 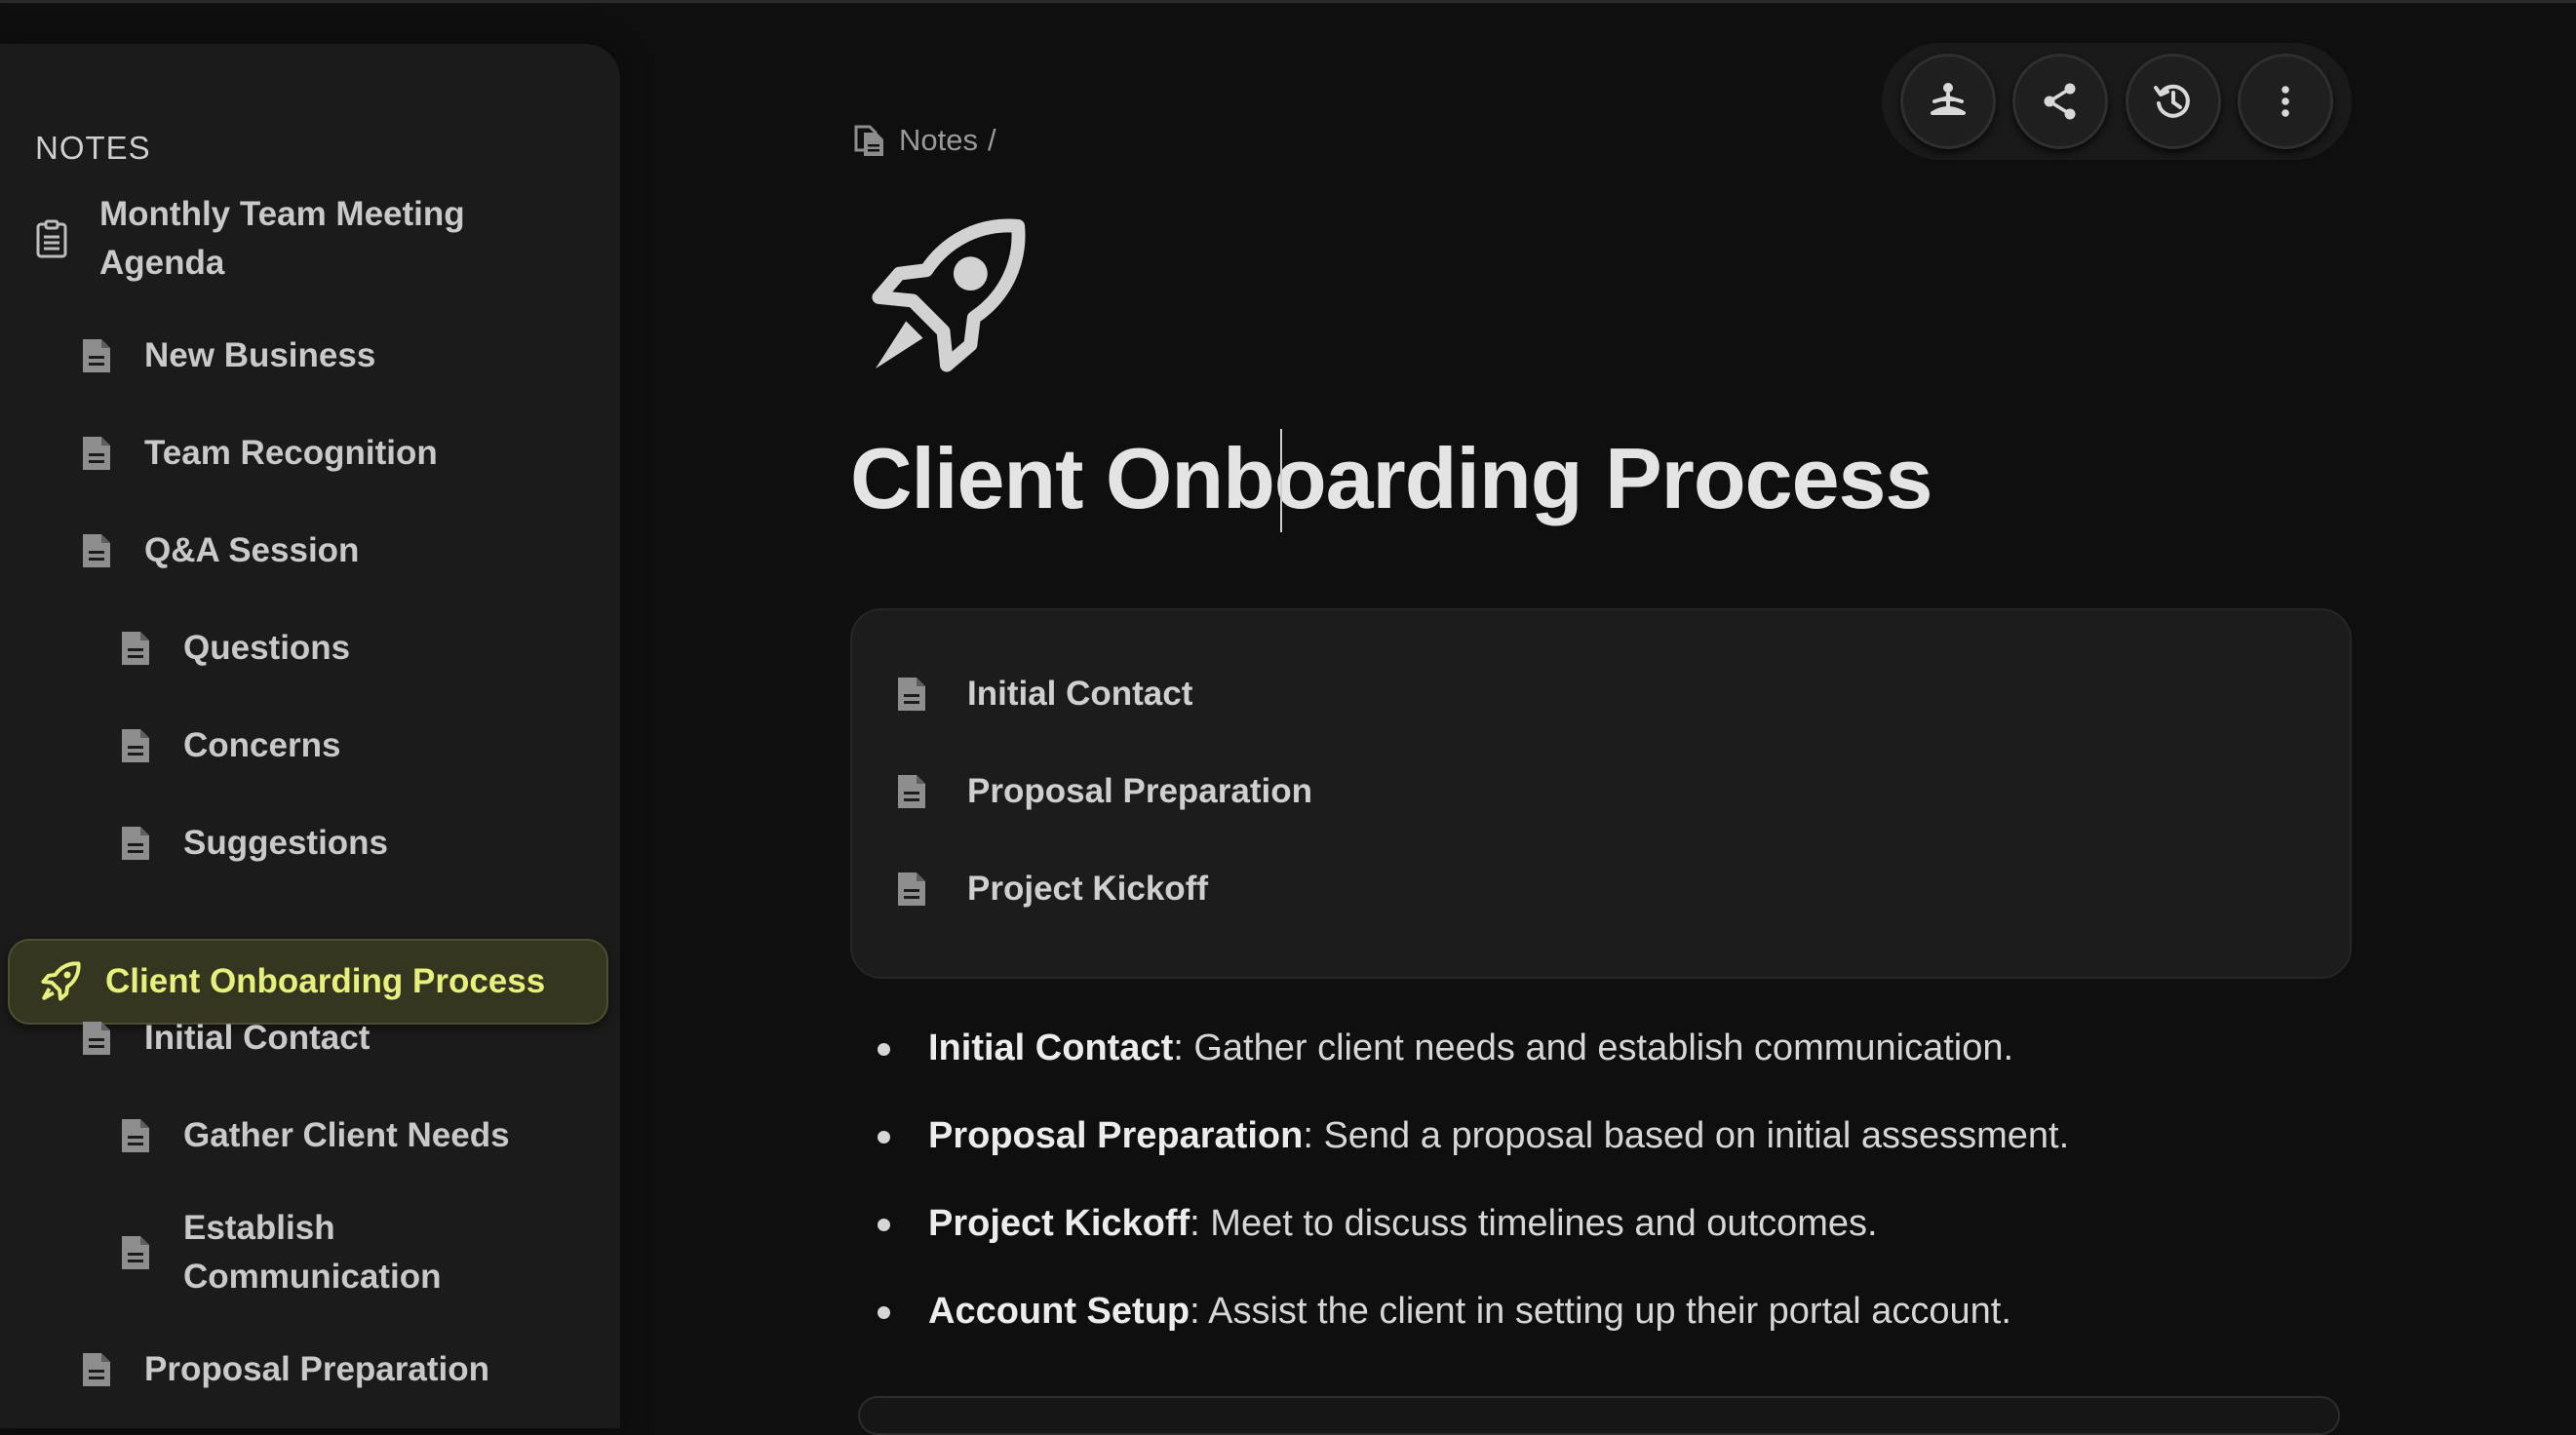 I want to click on sidebar-item-initial-contact: Initial Contact, so click(x=225, y=1038).